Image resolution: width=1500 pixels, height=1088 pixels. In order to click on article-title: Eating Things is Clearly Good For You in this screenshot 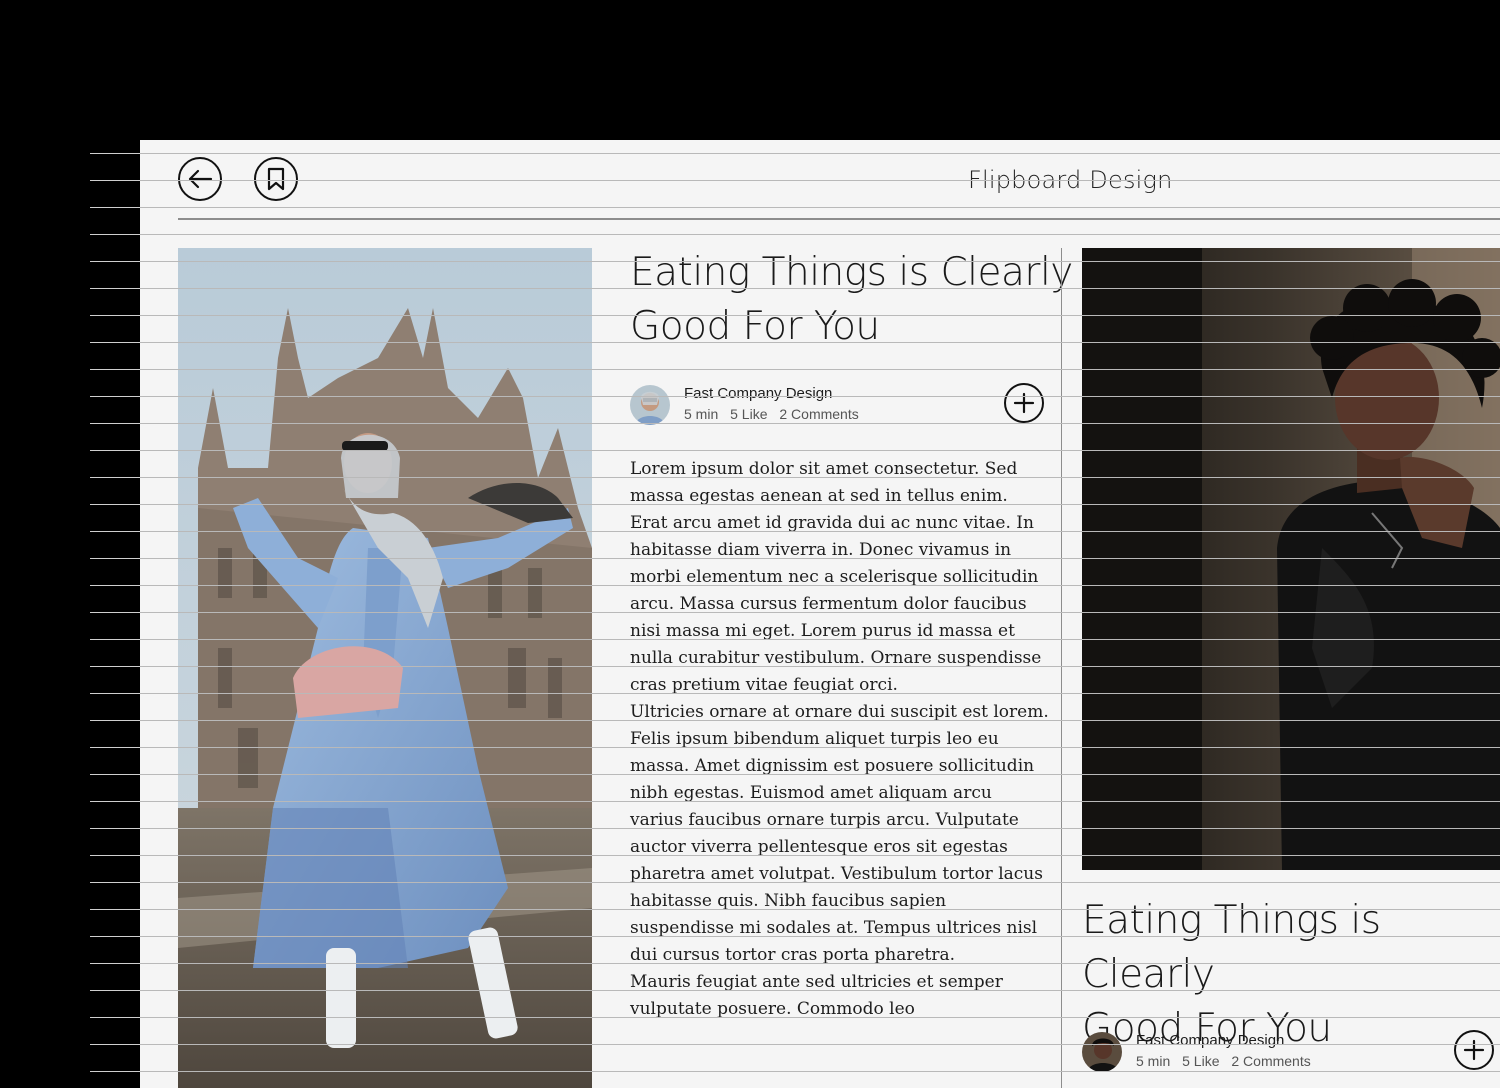, I will do `click(851, 300)`.